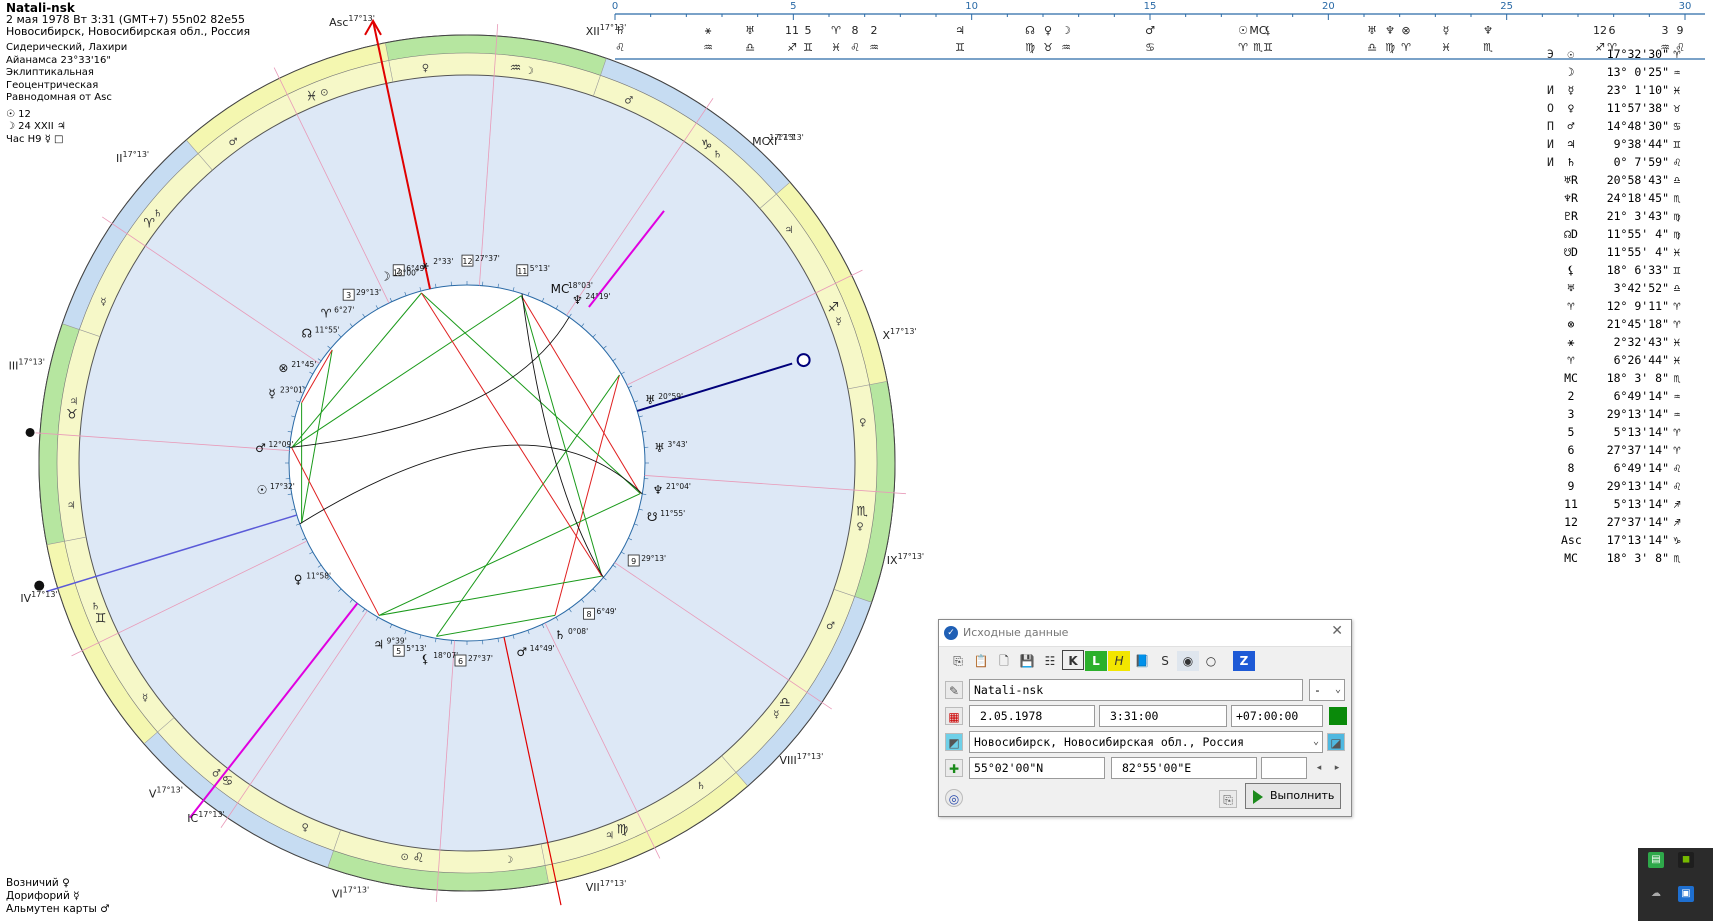 This screenshot has width=1713, height=921. What do you see at coordinates (292, 390) in the screenshot?
I see `svg-text: 23°01'` at bounding box center [292, 390].